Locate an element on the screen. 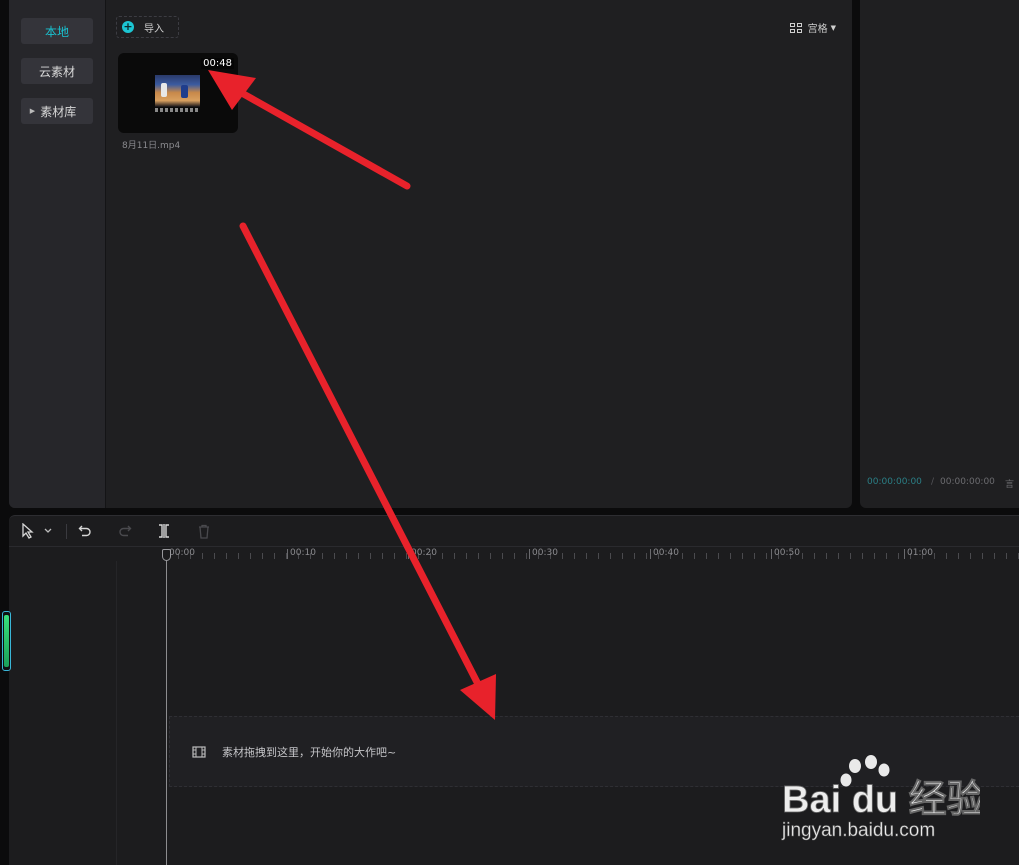 This screenshot has height=865, width=1019. toolbar-divider is located at coordinates (66, 531).